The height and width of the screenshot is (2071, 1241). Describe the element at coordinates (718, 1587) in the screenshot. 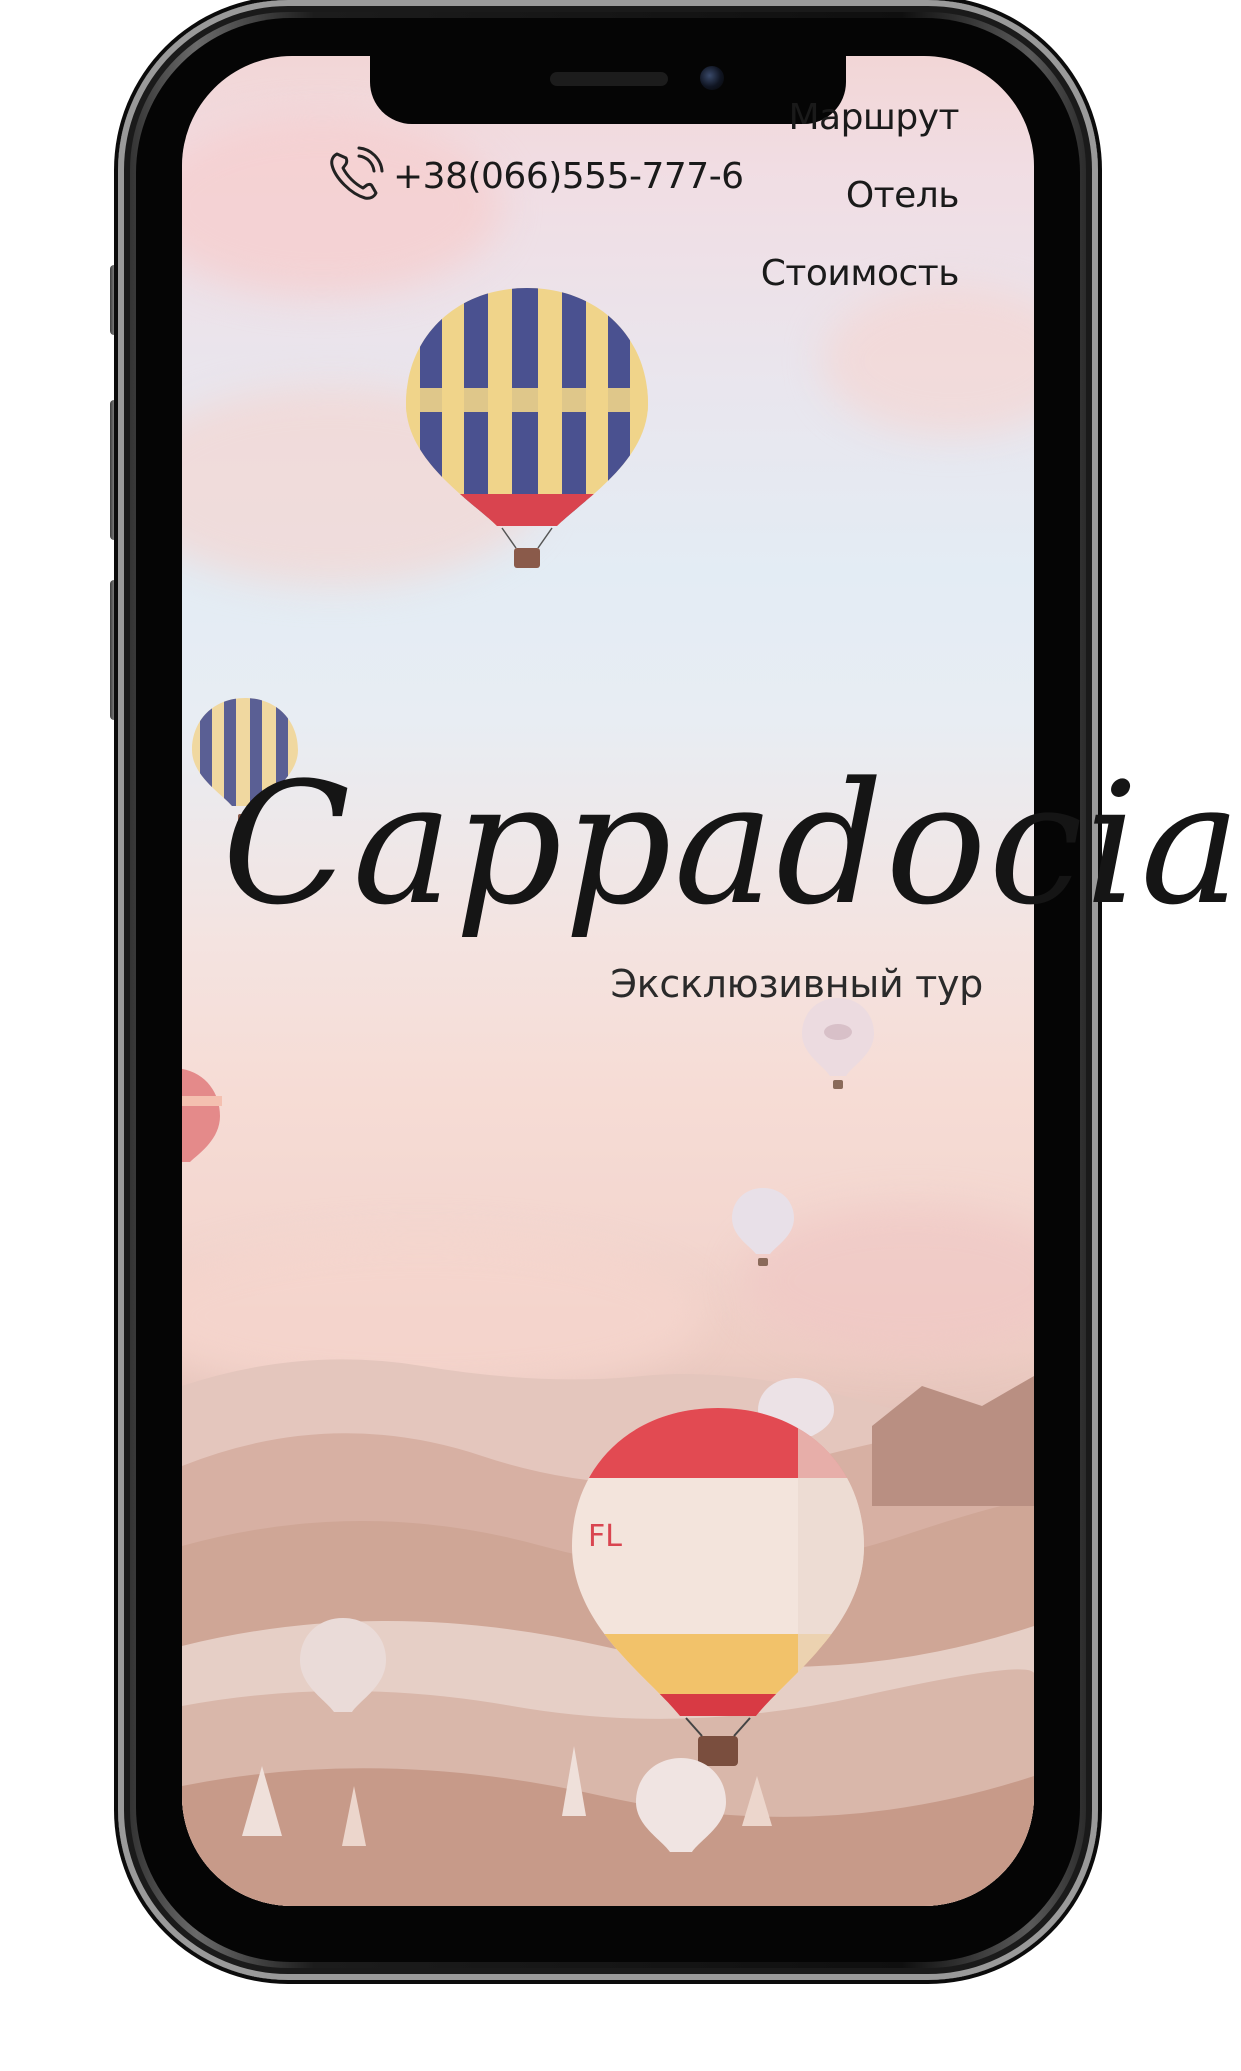

I see `balloon-red-large: FL` at that location.